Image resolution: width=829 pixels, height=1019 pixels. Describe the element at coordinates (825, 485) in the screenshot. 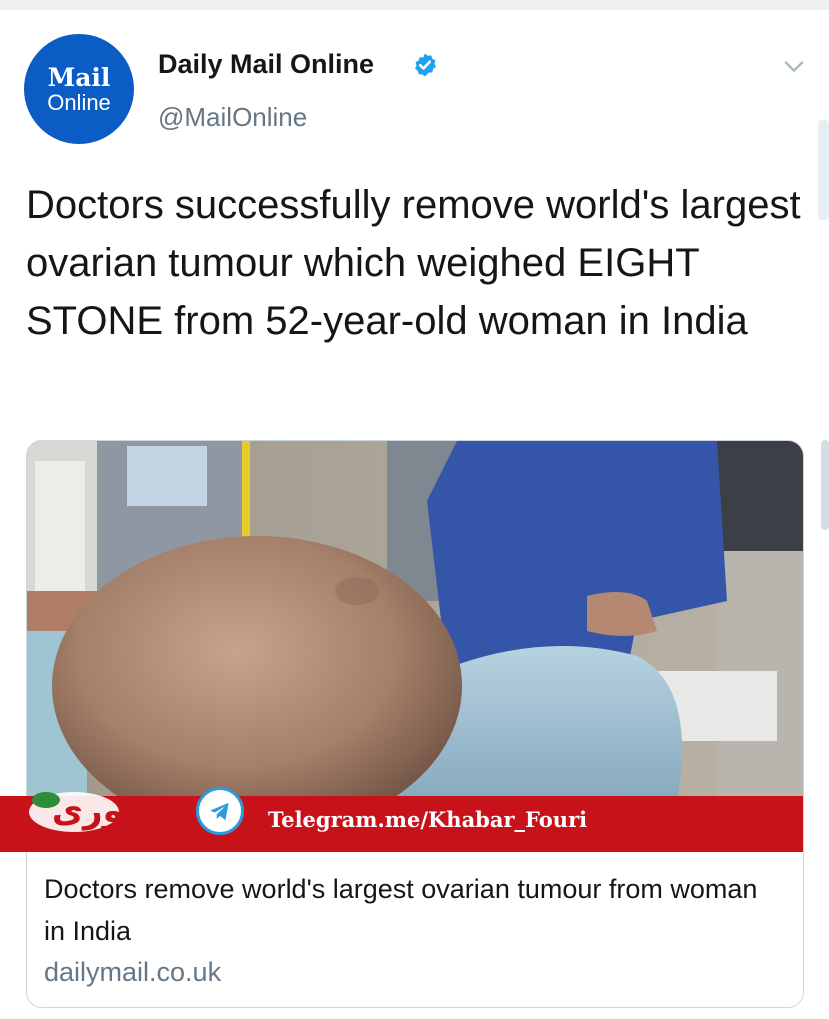

I see `scrollbar-thumb` at that location.